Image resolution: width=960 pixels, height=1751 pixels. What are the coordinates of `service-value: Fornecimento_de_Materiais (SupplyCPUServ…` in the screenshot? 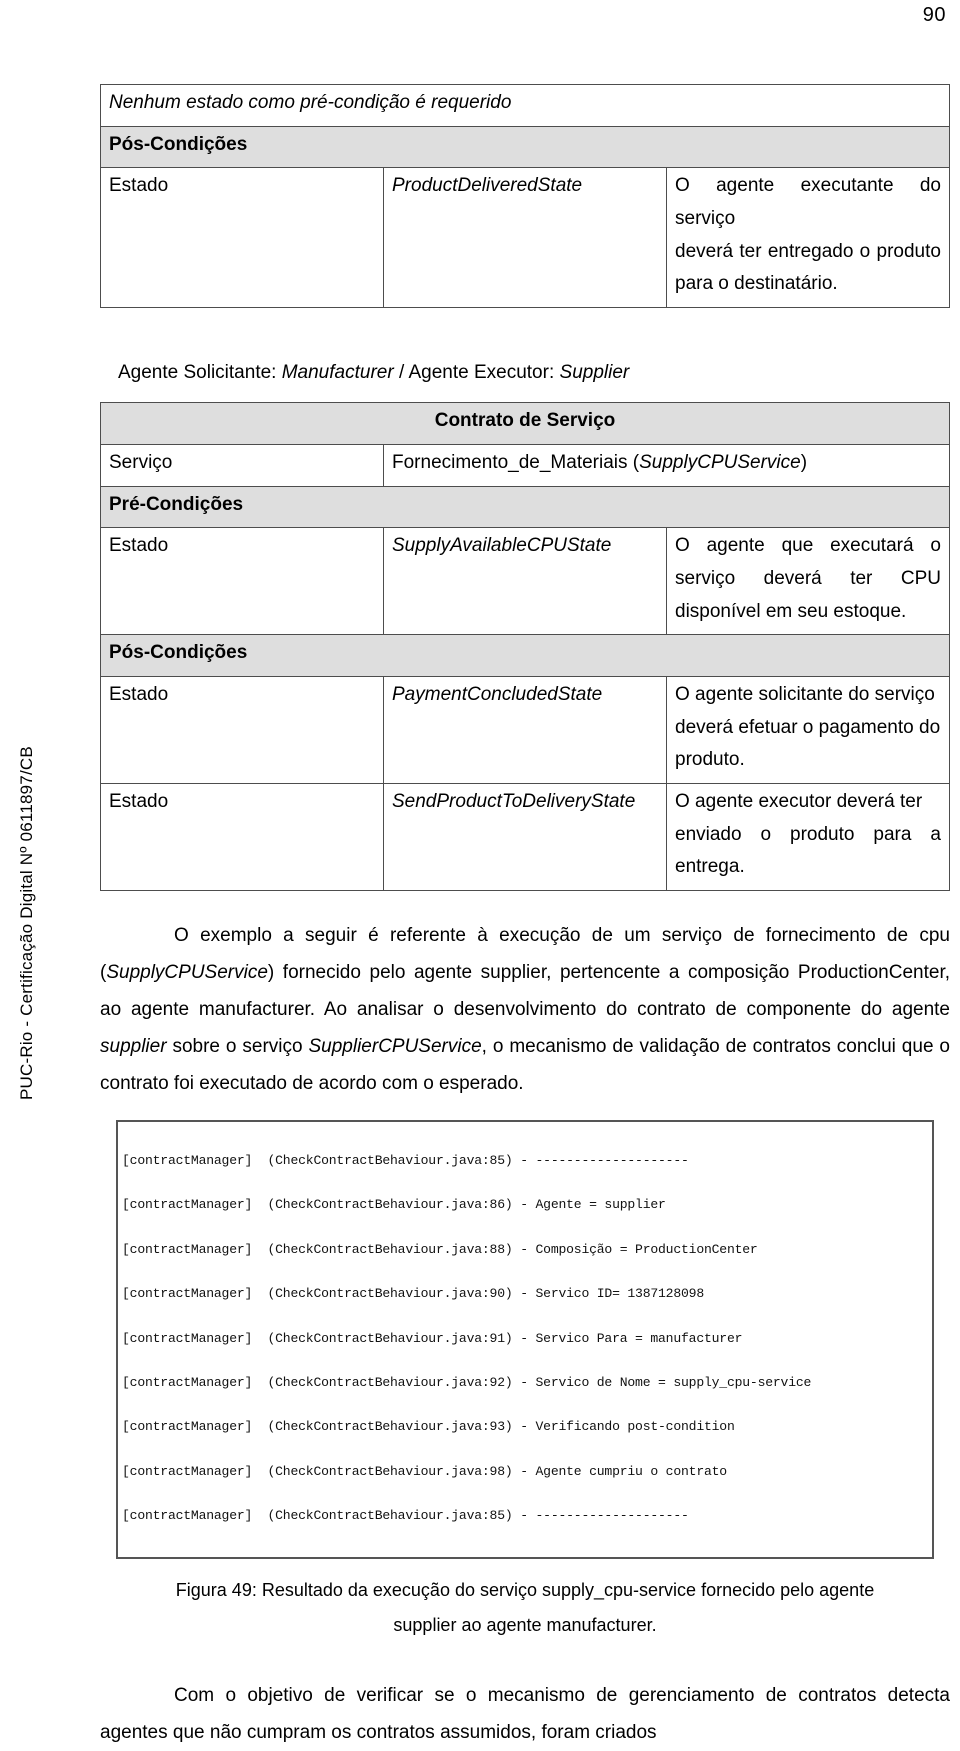 It's located at (666, 465).